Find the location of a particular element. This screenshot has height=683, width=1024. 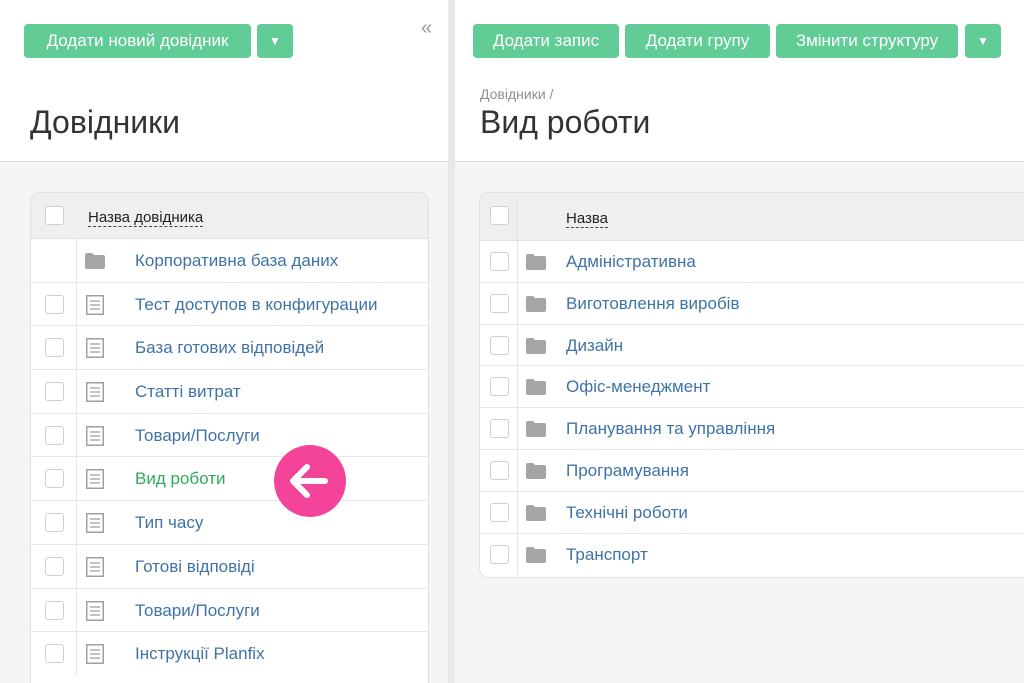

record-link: Офіс-менеджмент is located at coordinates (638, 387).